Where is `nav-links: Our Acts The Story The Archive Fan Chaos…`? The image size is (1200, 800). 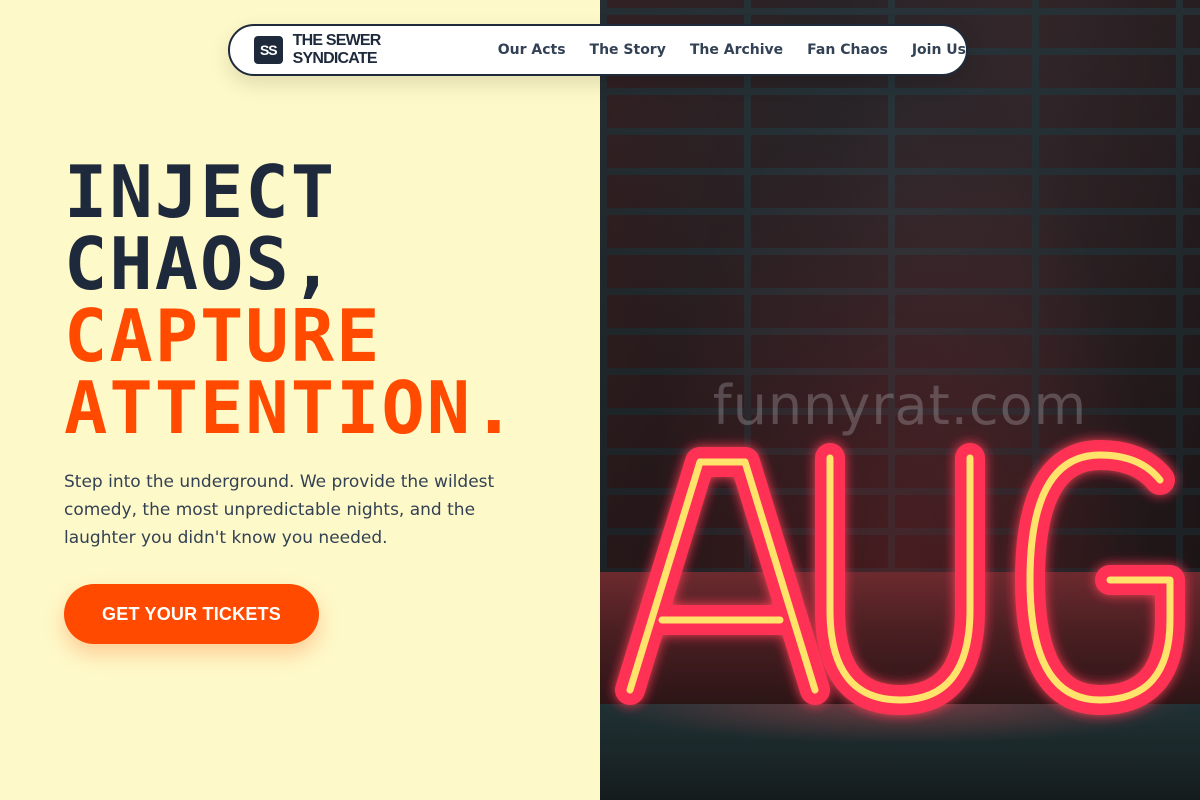 nav-links: Our Acts The Story The Archive Fan Chaos… is located at coordinates (732, 50).